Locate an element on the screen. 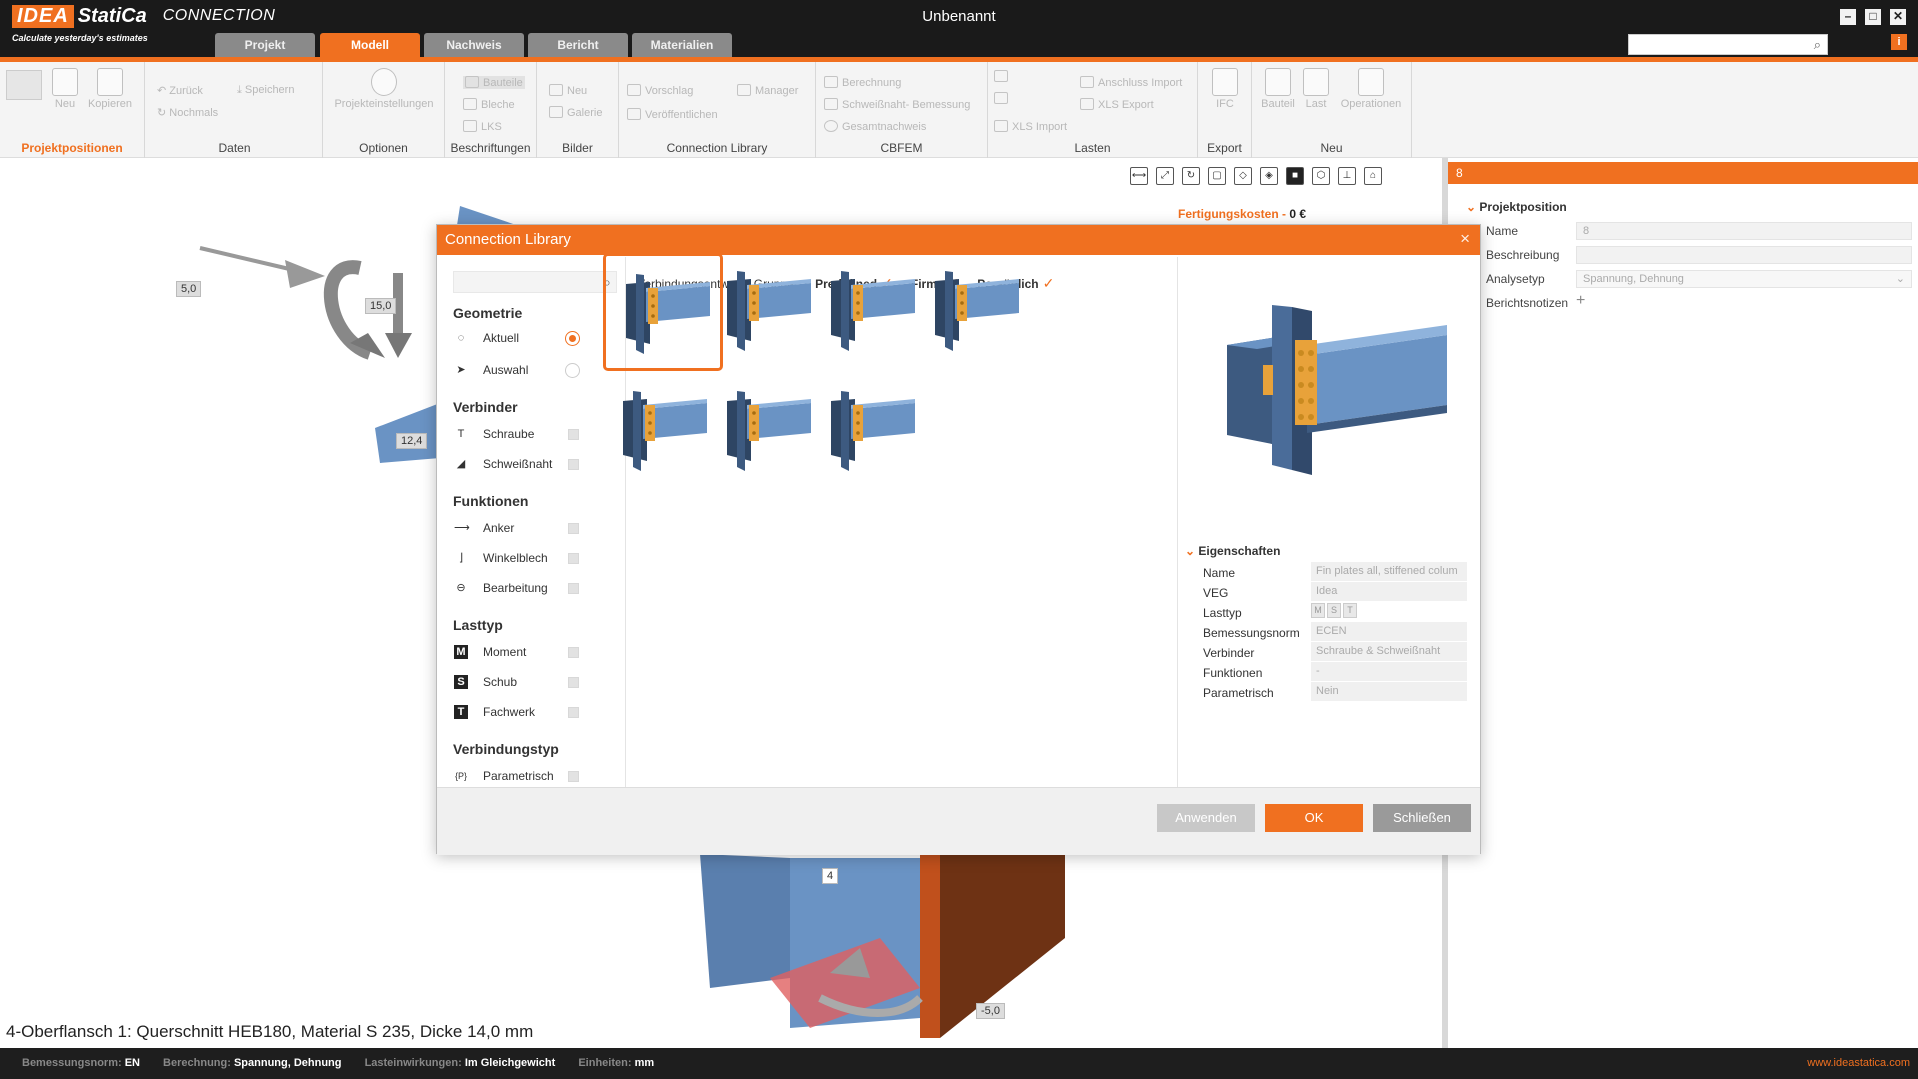  wireframe-view-icon: ◇ is located at coordinates (1243, 176).